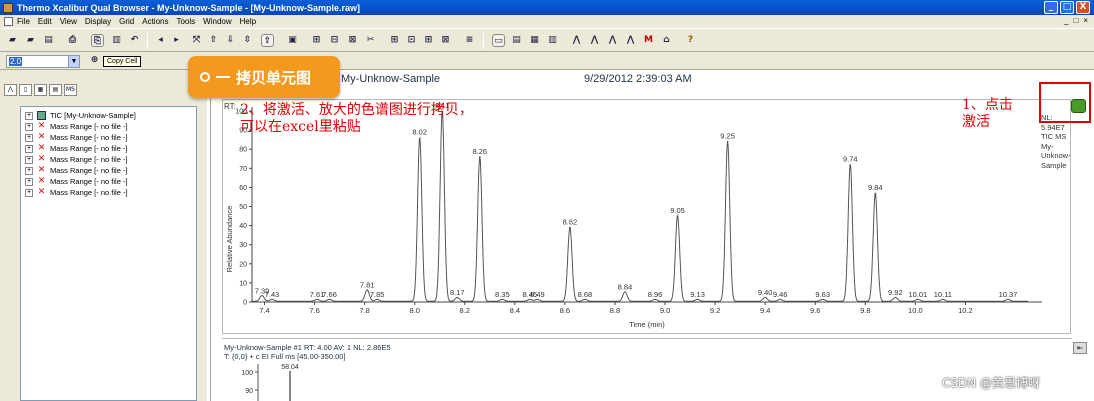  Describe the element at coordinates (176, 40) in the screenshot. I see `forward-icon: ▸` at that location.